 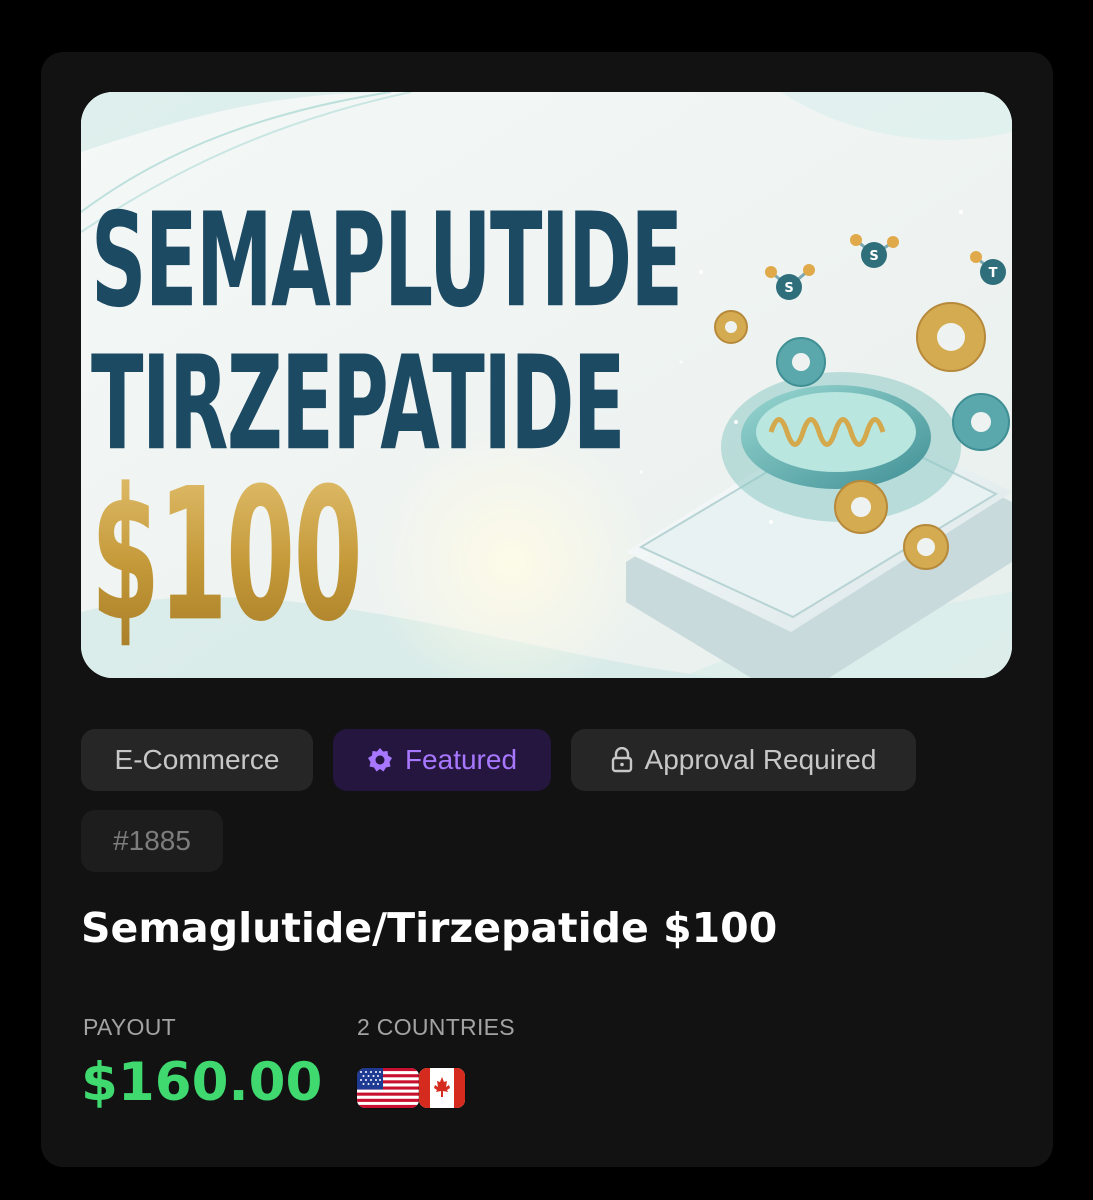 I want to click on countries-label: 2 COUNTRIES, so click(x=436, y=1027).